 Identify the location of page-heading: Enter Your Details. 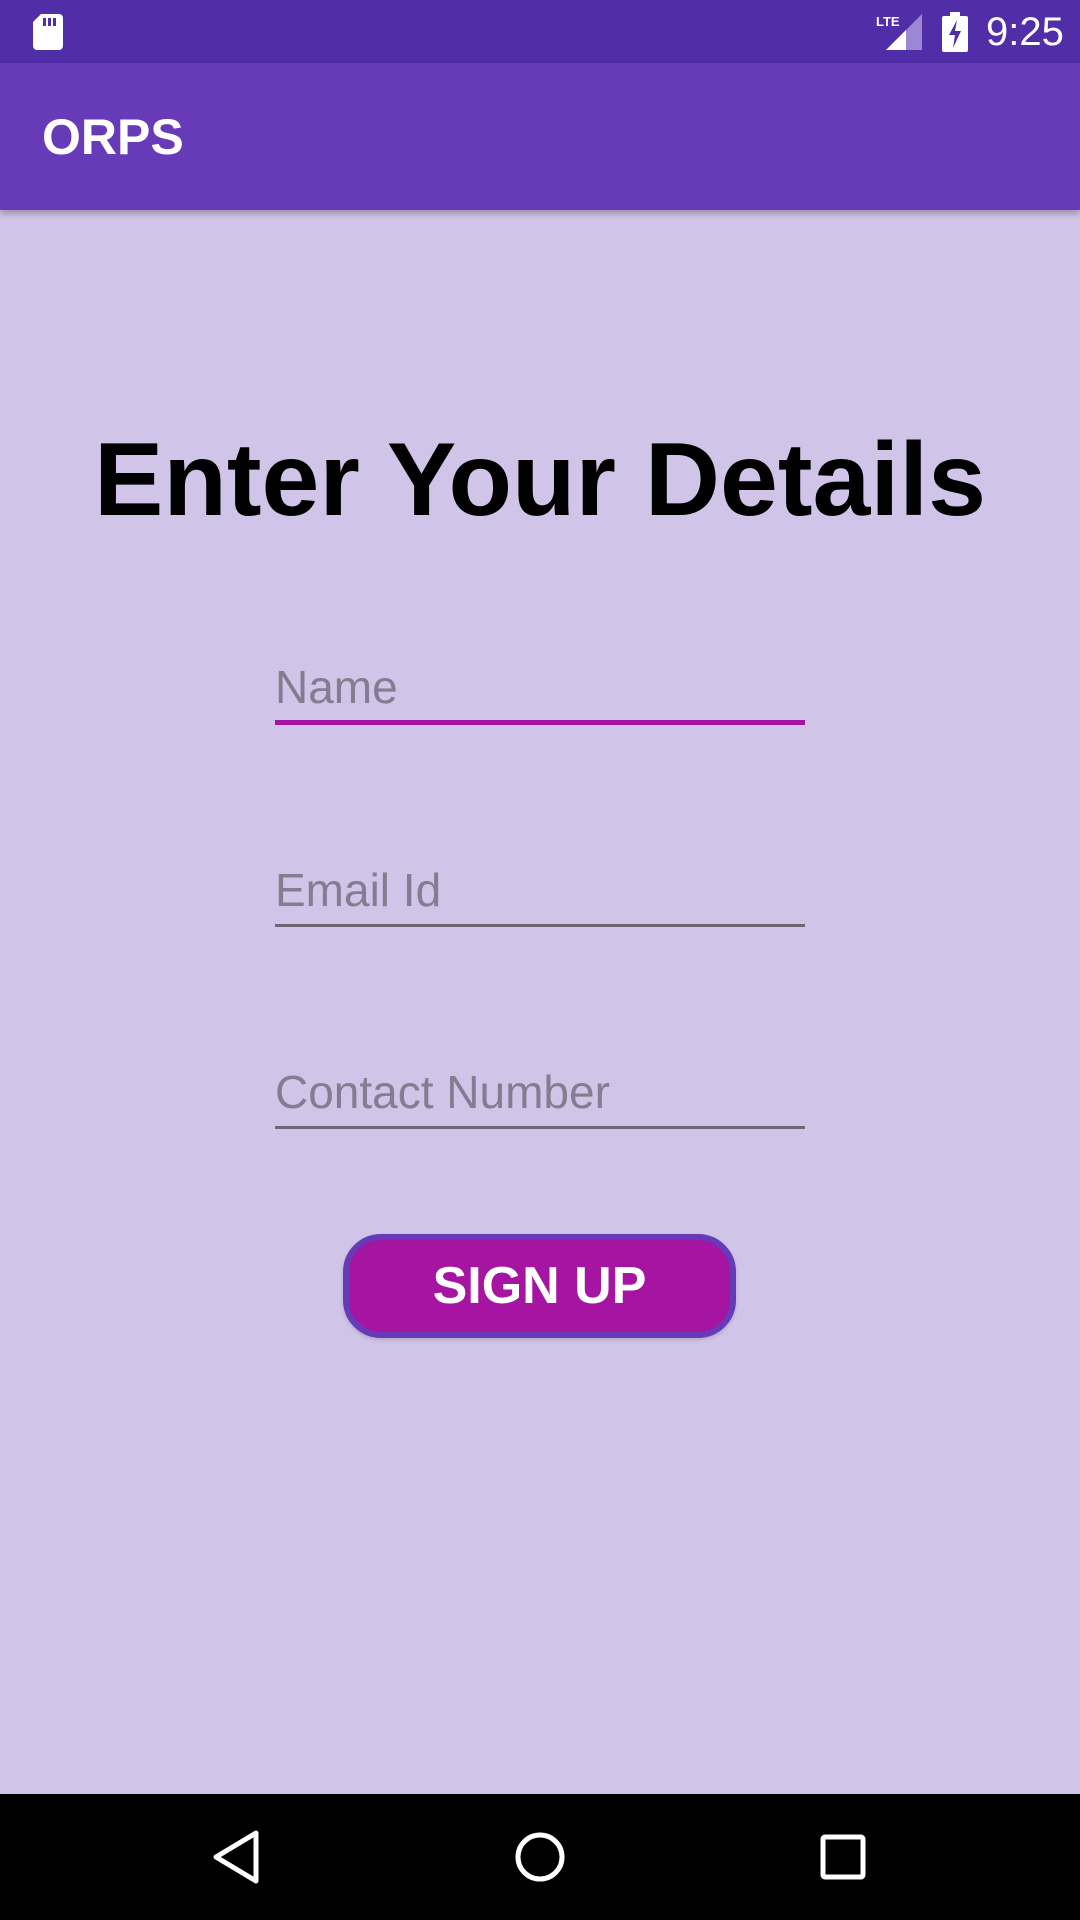
(540, 480).